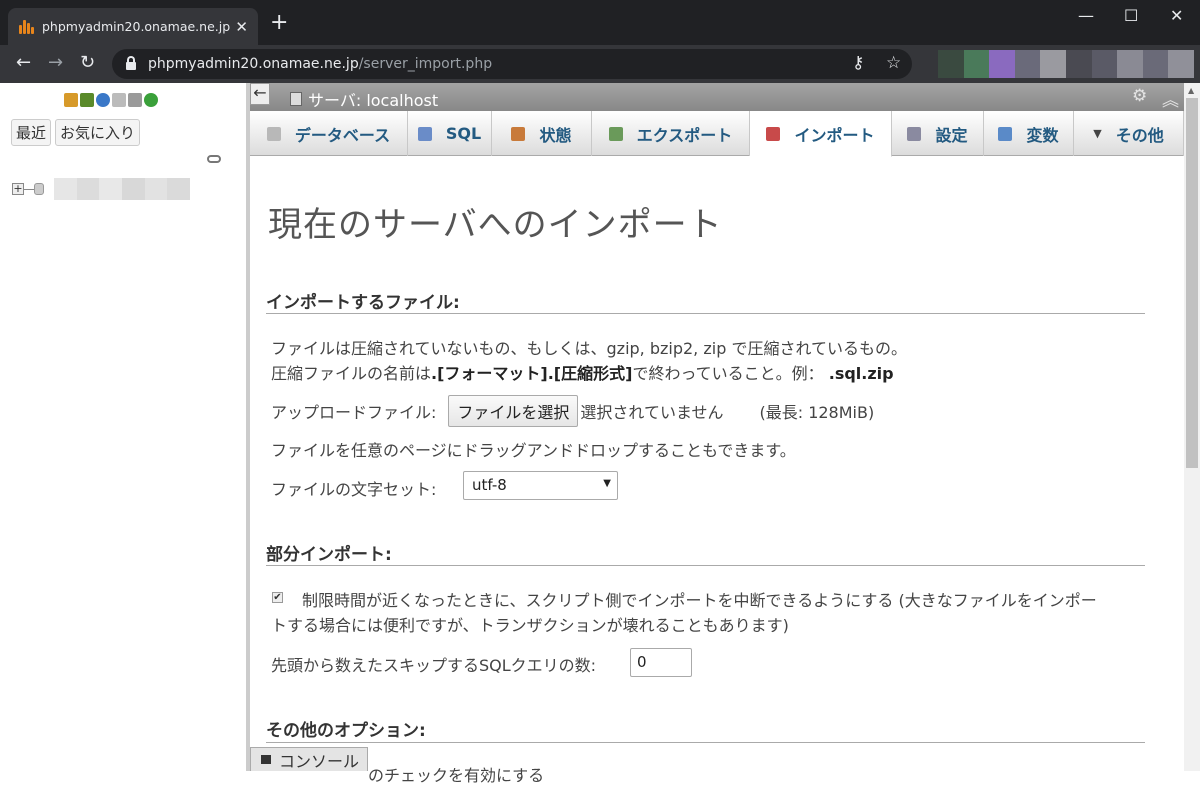  Describe the element at coordinates (241, 27) in the screenshot. I see `tab-close-icon: ✕` at that location.